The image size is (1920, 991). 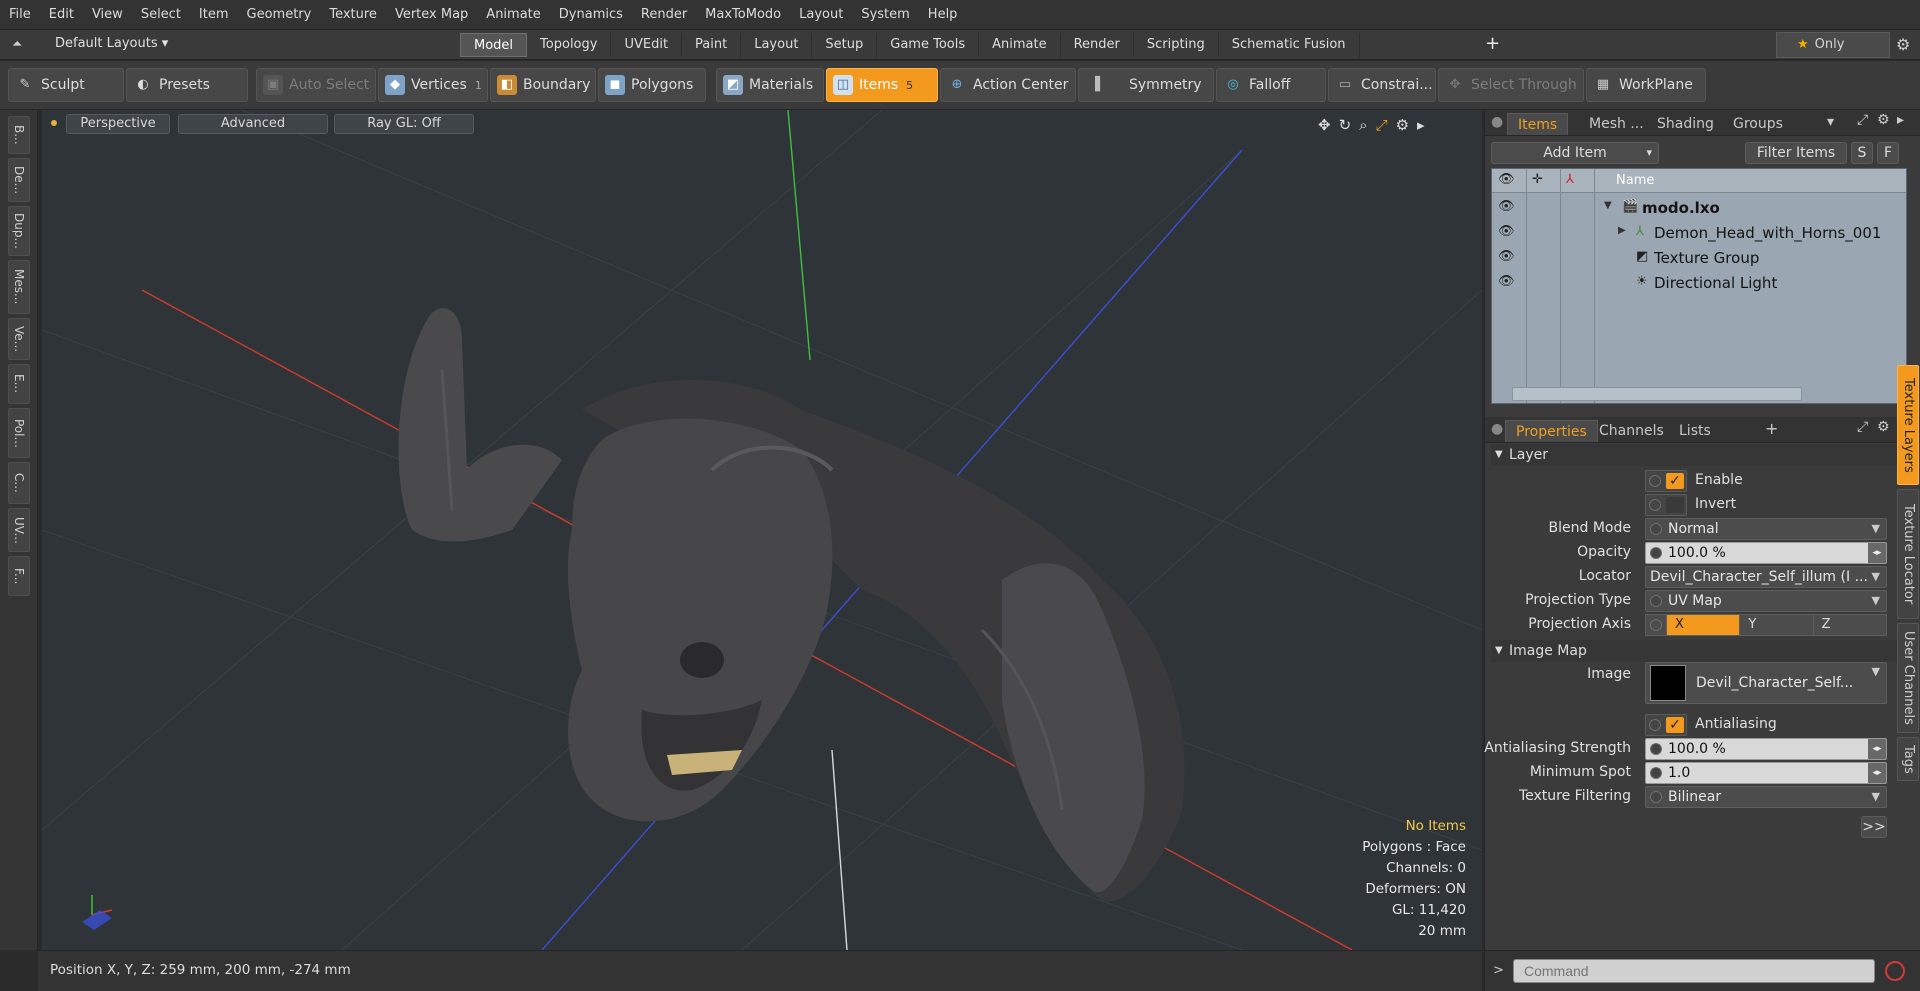 What do you see at coordinates (1008, 85) in the screenshot?
I see `action-center-button: ⊕ Action Center` at bounding box center [1008, 85].